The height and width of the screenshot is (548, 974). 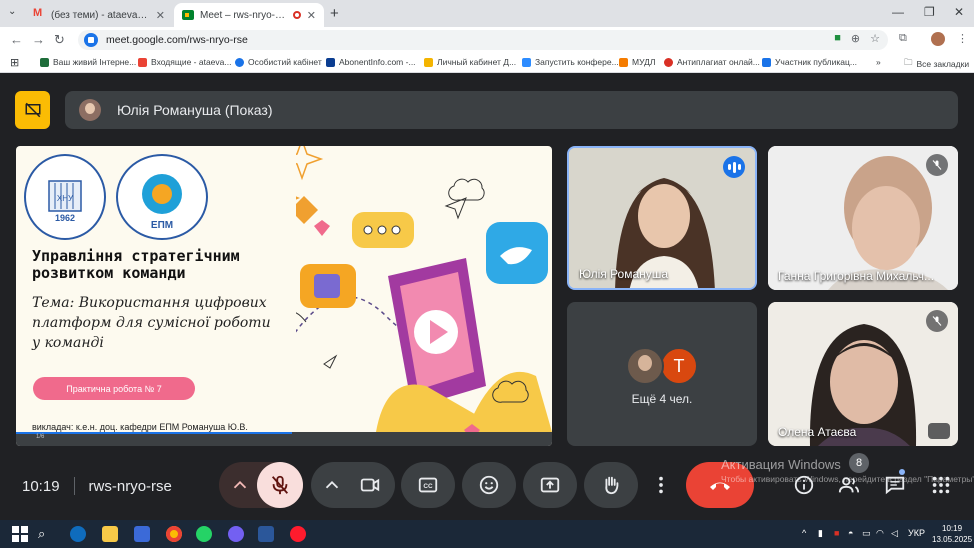 I want to click on clock-time: 10:19, so click(x=952, y=528).